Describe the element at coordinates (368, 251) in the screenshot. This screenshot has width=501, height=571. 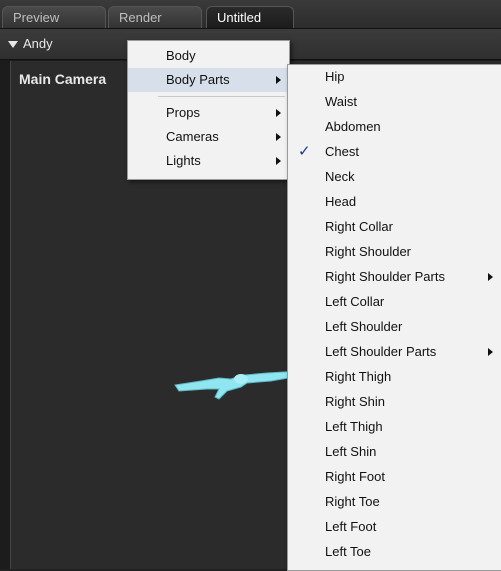
I see `menu-item-label: Right Shoulder` at that location.